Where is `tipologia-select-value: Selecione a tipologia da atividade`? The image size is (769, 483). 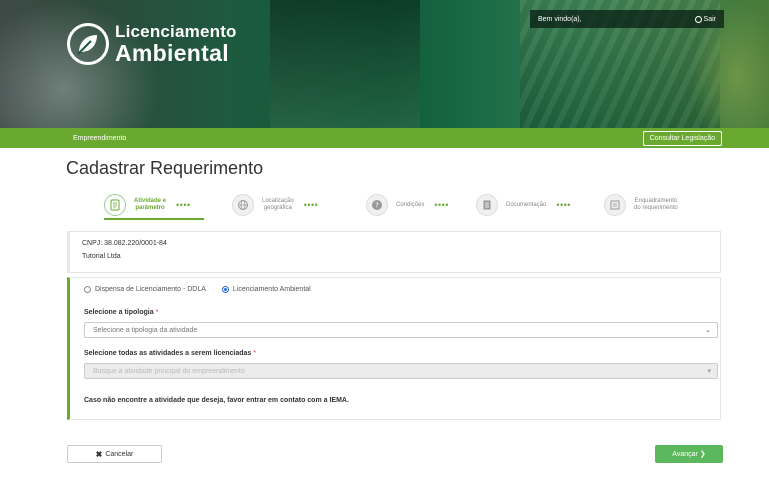
tipologia-select-value: Selecione a tipologia da atividade is located at coordinates (145, 330).